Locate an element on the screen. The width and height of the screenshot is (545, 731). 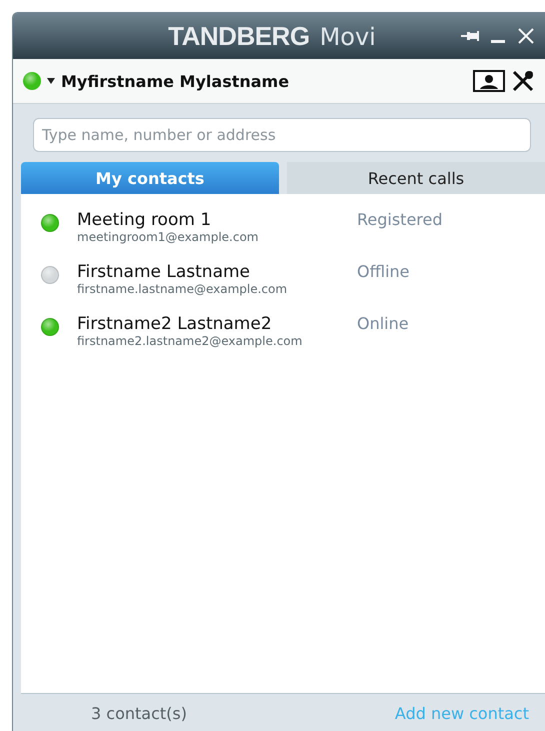
contact-address: firstname2.lastname2@example.com is located at coordinates (190, 341).